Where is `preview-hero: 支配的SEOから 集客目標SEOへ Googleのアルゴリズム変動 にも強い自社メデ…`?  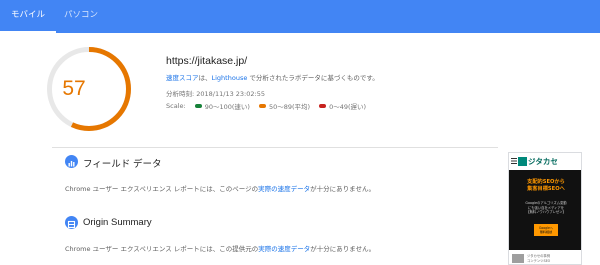 preview-hero: 支配的SEOから 集客目標SEOへ Googleのアルゴリズム変動 にも強い自社メデ… is located at coordinates (545, 210).